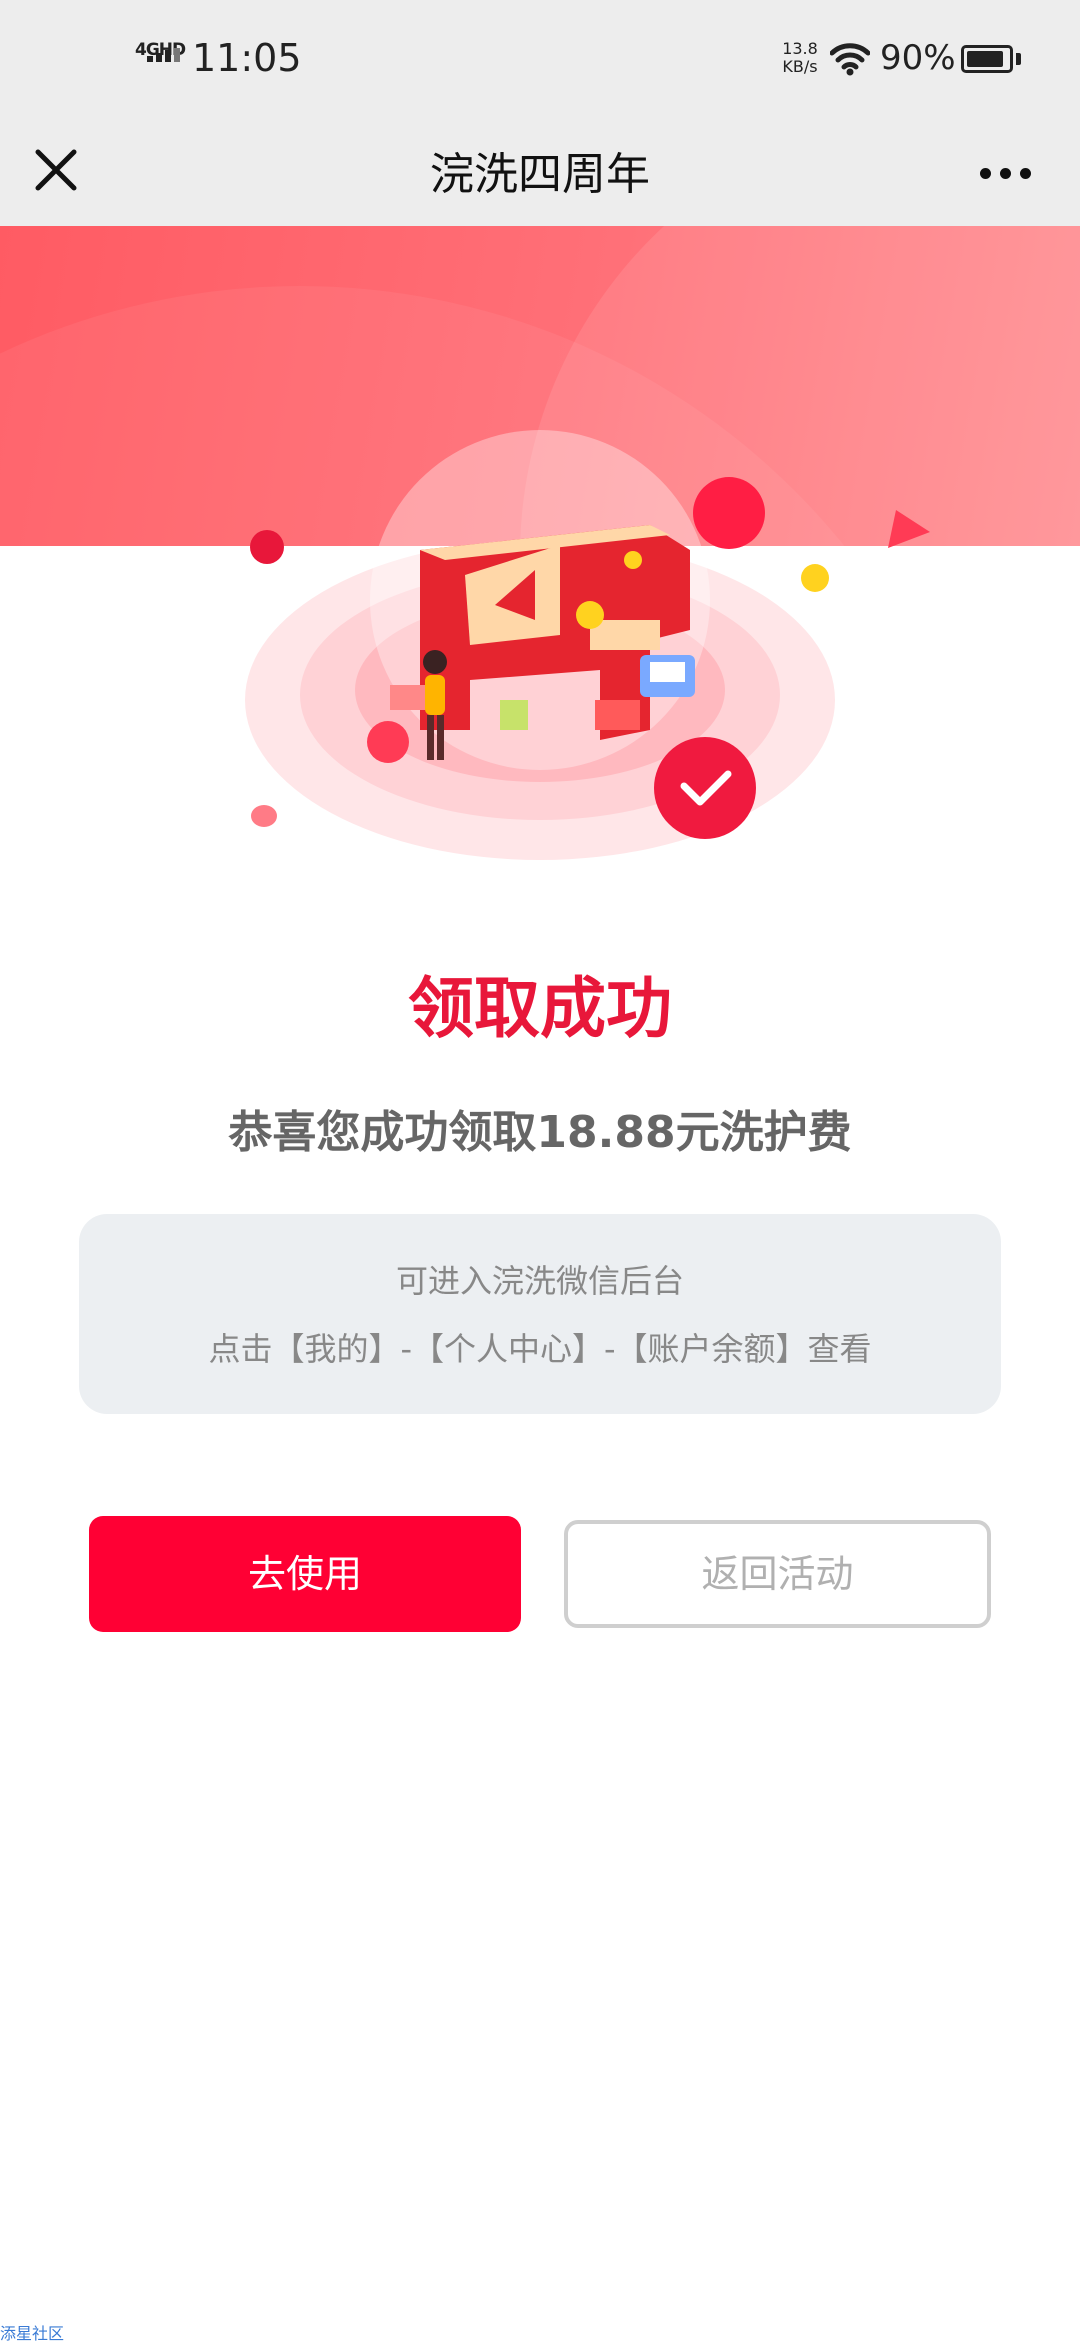  I want to click on success-title: 领取成功, so click(540, 1008).